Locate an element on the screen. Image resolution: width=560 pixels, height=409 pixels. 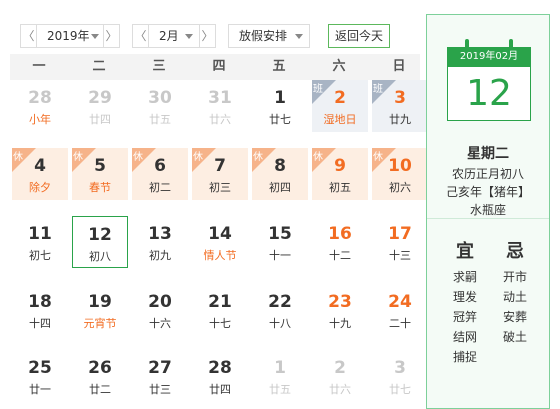
day-number: 21 is located at coordinates (220, 302).